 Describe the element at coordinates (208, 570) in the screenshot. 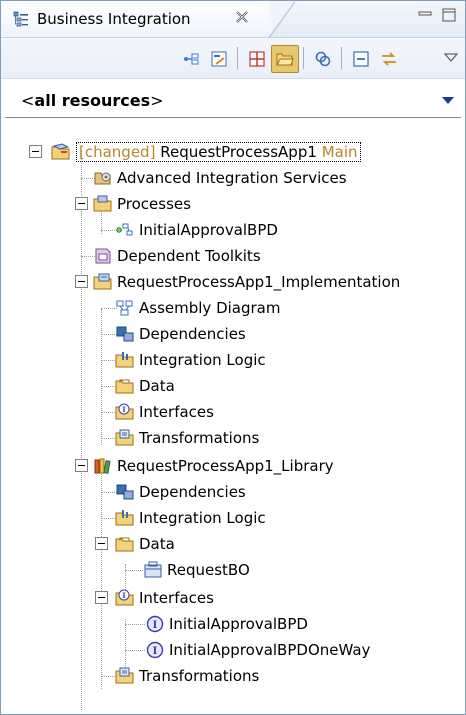

I see `tree-item-label: RequestBO` at that location.